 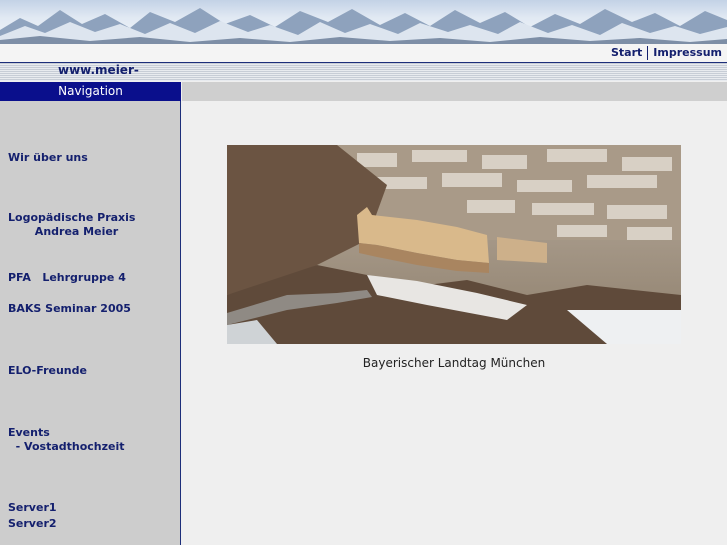 What do you see at coordinates (454, 363) in the screenshot?
I see `image-caption: Bayerischer Landtag München` at bounding box center [454, 363].